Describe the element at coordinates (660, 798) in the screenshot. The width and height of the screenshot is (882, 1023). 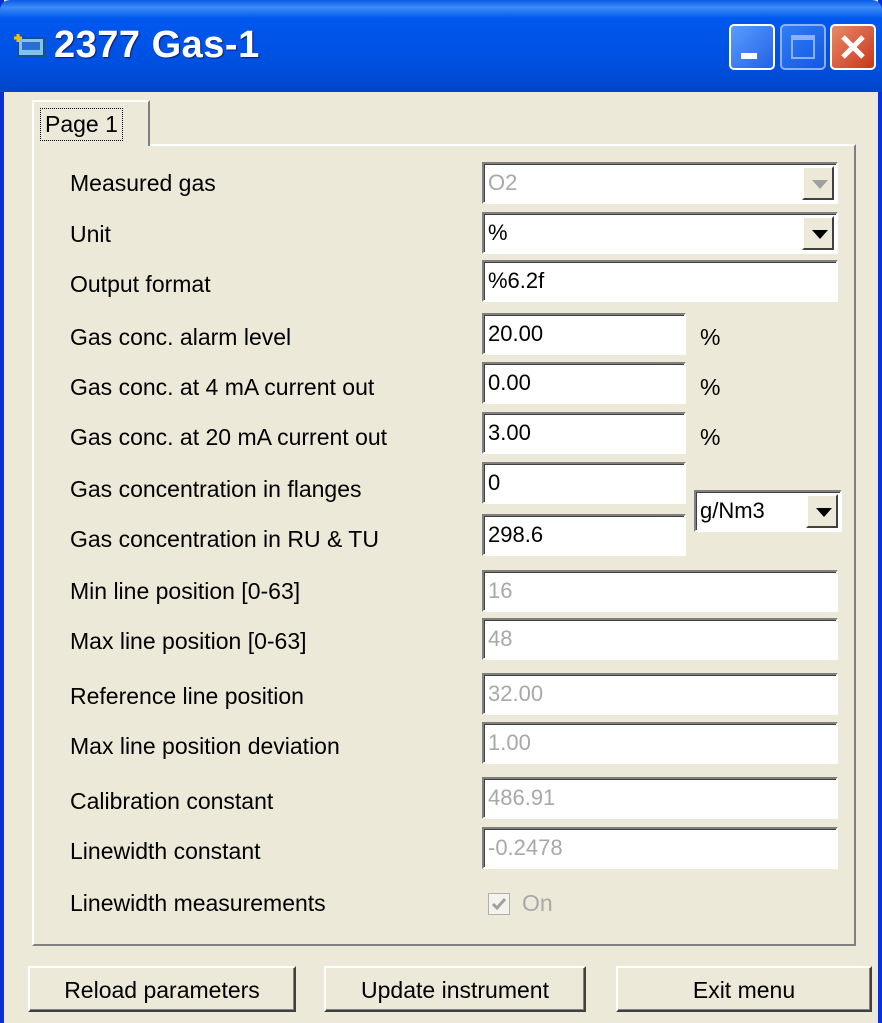
I see `calibration-input: 486.91` at that location.